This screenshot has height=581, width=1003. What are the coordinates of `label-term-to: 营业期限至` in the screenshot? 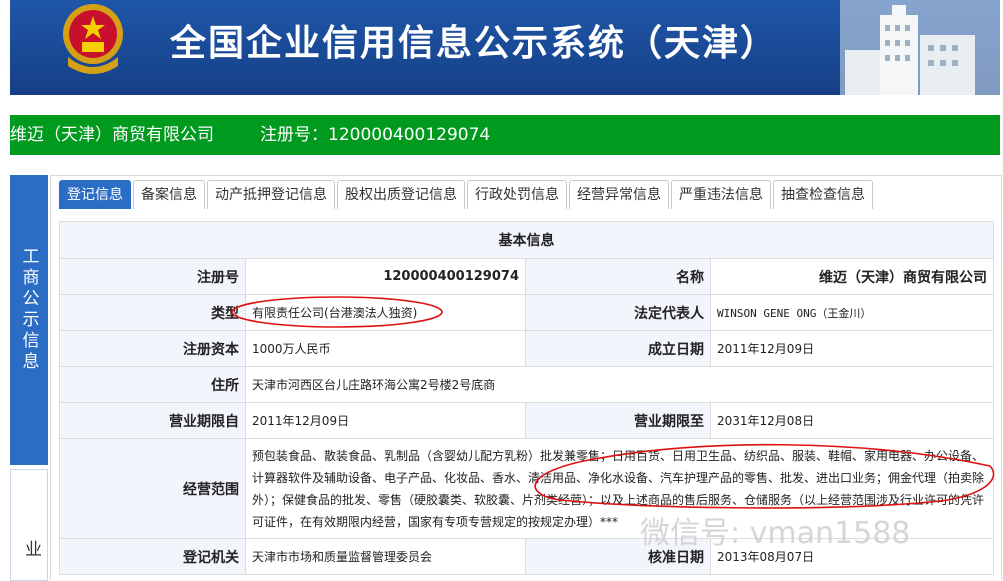 It's located at (618, 420).